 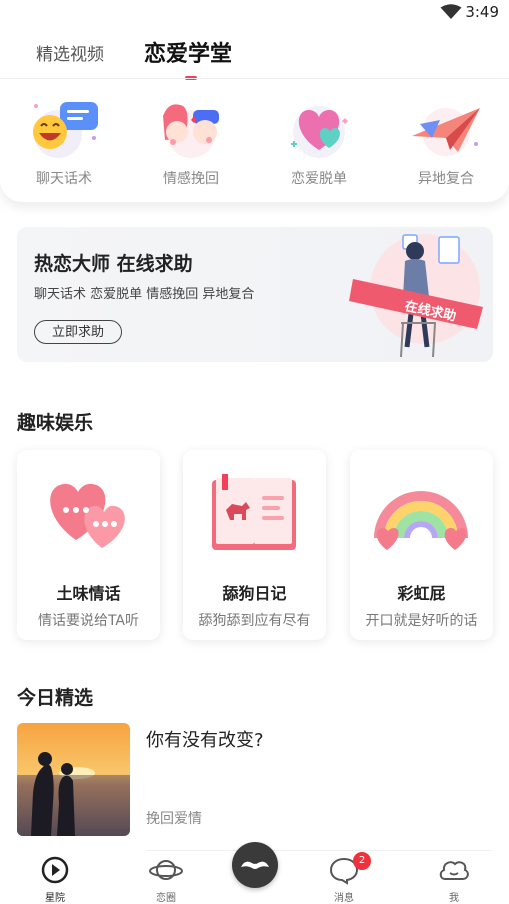 I want to click on fun-card-dog-diary: 舔狗日记 舔狗舔到应有尽有, so click(x=254, y=545).